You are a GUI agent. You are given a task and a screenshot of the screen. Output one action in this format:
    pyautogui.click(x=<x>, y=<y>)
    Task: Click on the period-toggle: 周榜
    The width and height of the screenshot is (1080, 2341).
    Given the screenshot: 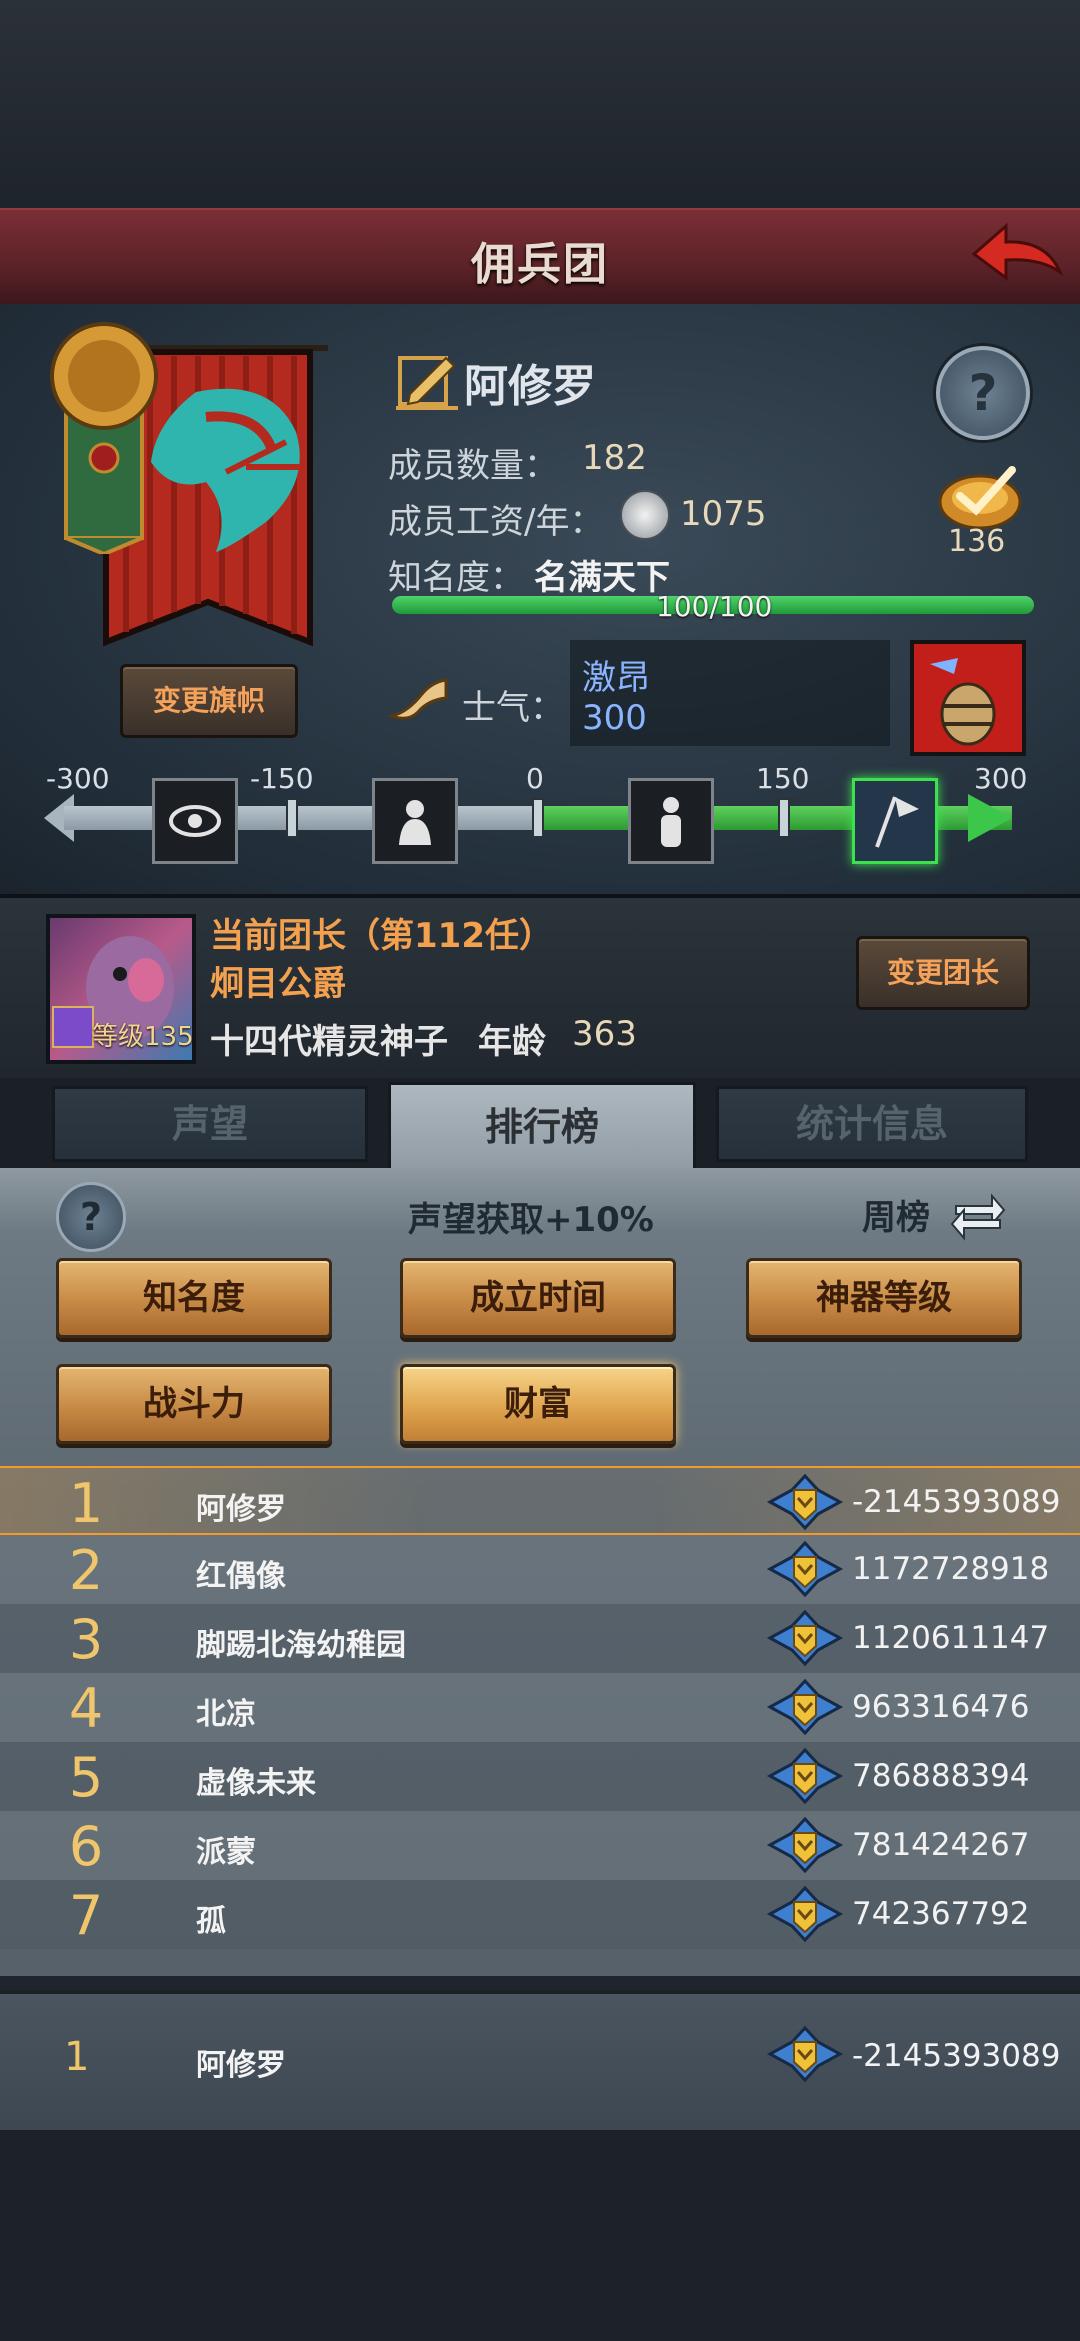 What is the action you would take?
    pyautogui.click(x=937, y=1214)
    